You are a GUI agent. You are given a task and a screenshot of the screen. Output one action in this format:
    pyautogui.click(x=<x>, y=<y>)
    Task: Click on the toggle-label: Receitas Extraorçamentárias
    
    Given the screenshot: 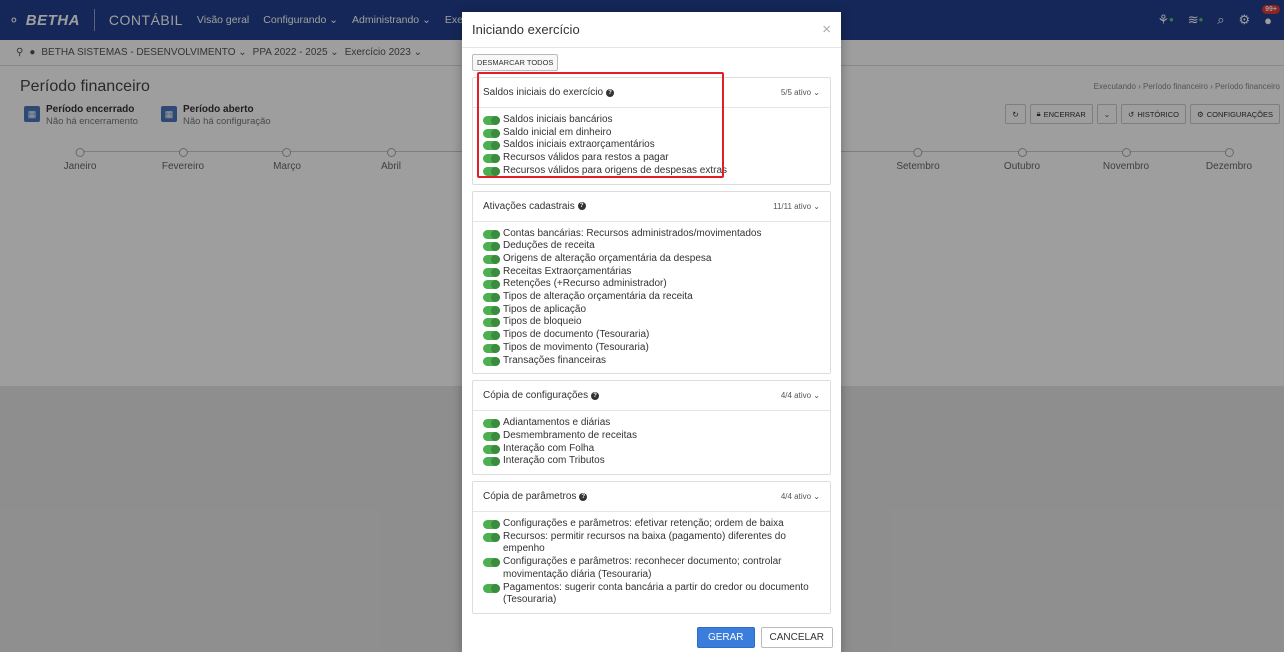 What is the action you would take?
    pyautogui.click(x=567, y=271)
    